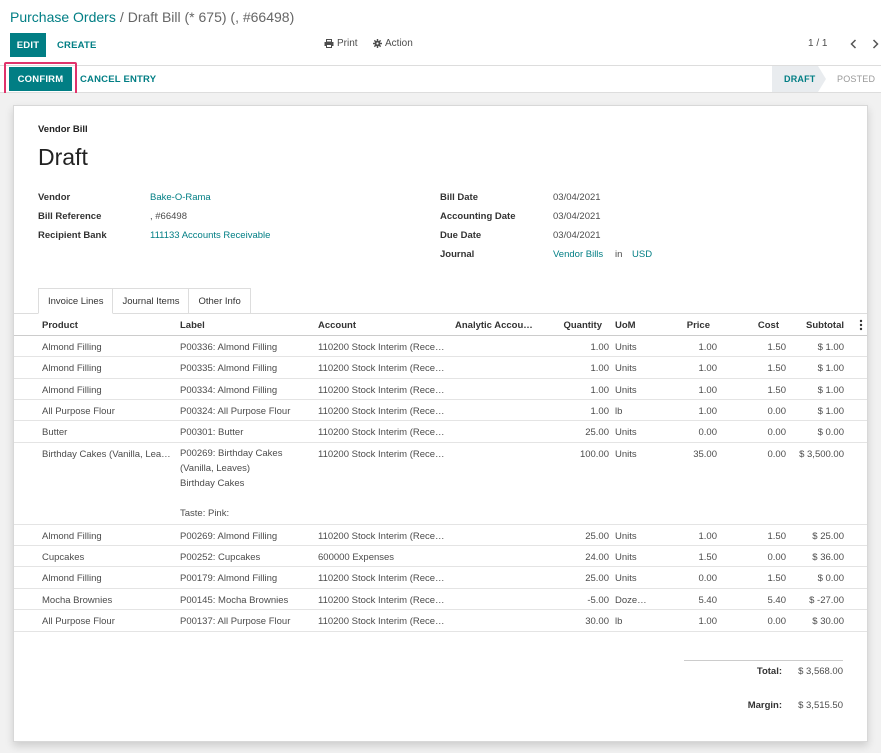  I want to click on tab-invoice-lines: Invoice Lines, so click(76, 301).